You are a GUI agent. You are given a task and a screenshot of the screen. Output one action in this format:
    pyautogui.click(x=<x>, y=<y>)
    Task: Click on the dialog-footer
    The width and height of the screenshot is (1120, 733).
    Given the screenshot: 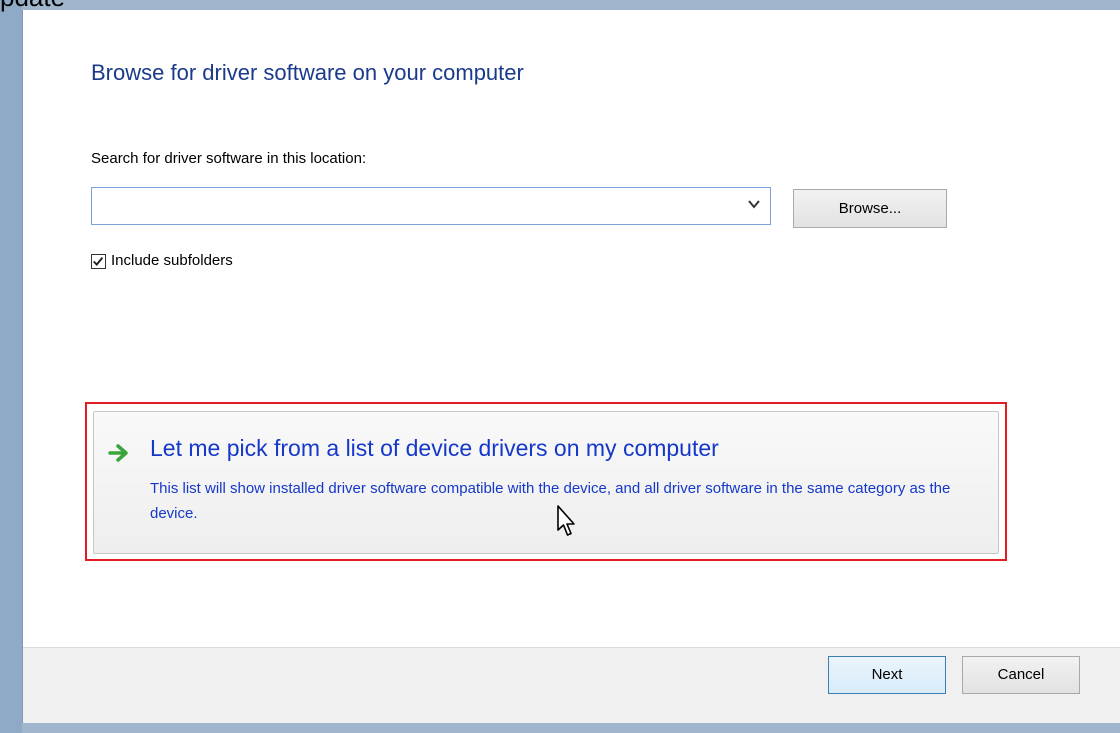 What is the action you would take?
    pyautogui.click(x=571, y=685)
    